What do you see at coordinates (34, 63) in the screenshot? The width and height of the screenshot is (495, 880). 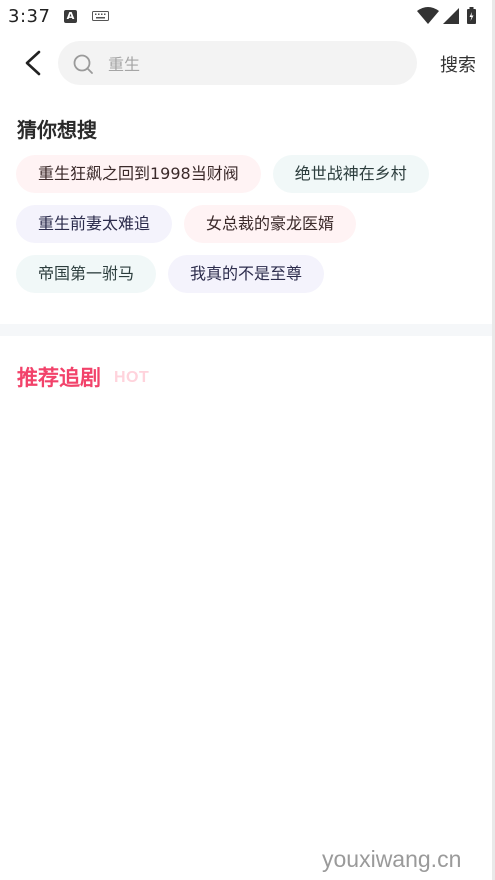 I see `back-arrow-icon` at bounding box center [34, 63].